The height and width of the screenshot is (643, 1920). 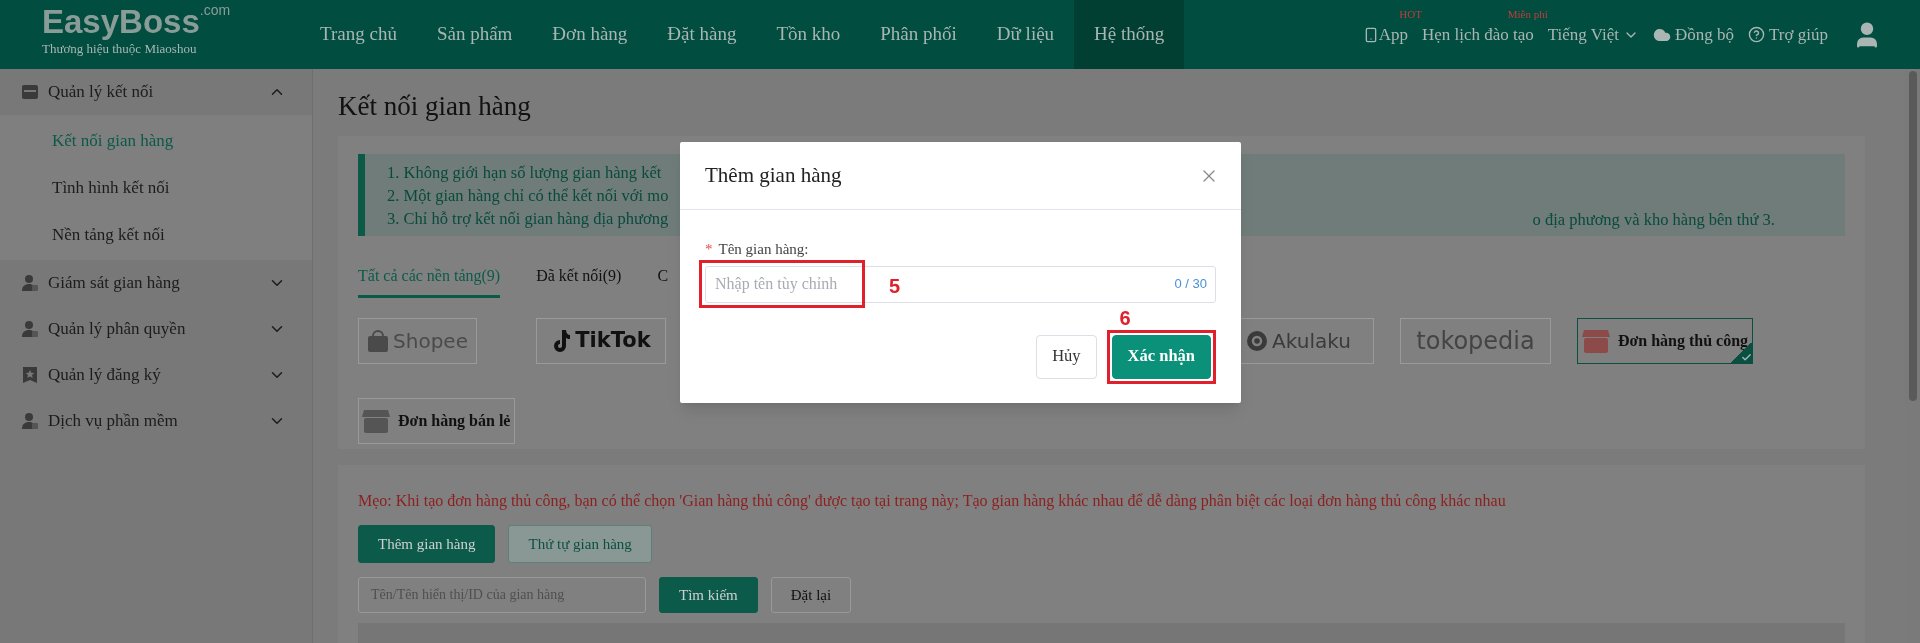 I want to click on circle-a-icon, so click(x=1257, y=341).